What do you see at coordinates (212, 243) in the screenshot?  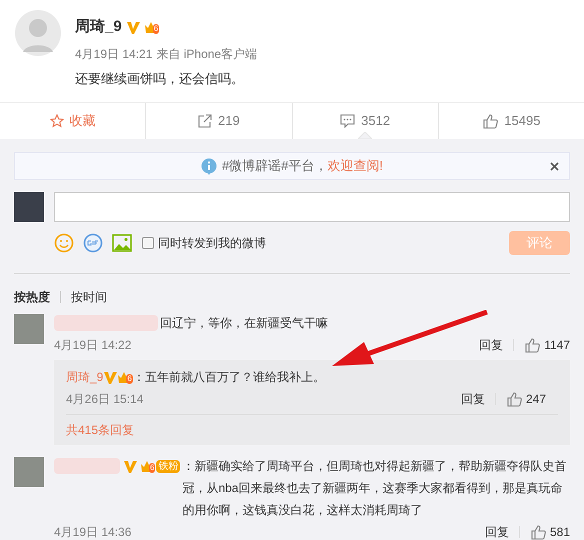 I see `repost-label: 同时转发到我的微博` at bounding box center [212, 243].